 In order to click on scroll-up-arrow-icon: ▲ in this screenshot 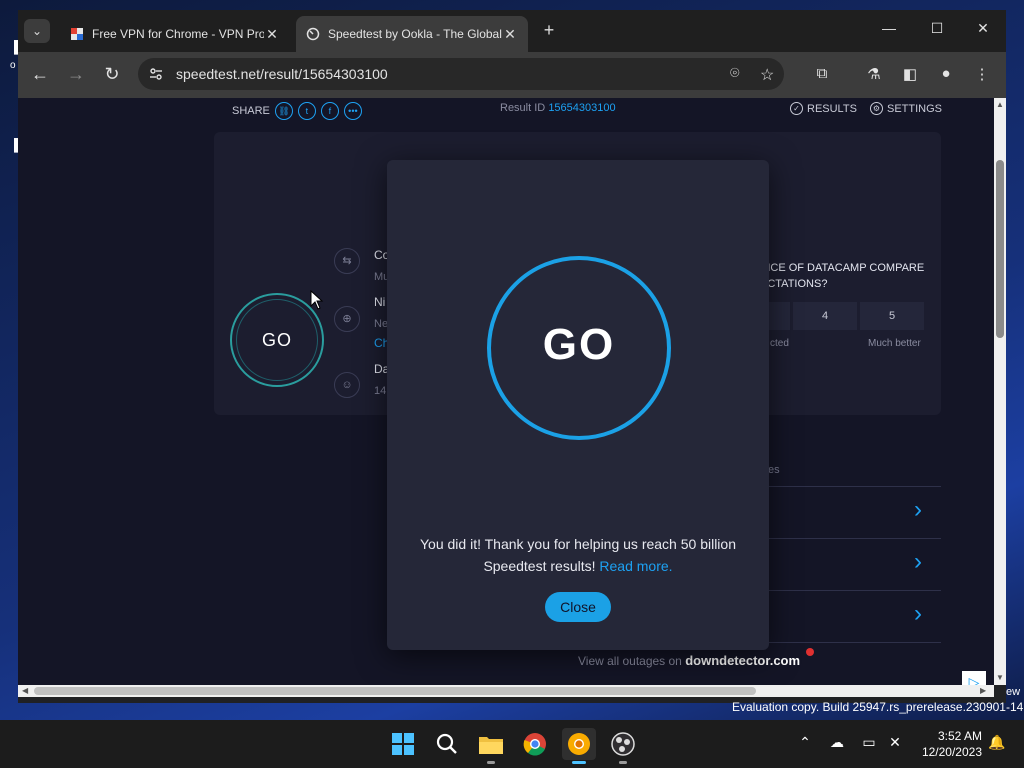, I will do `click(1000, 104)`.